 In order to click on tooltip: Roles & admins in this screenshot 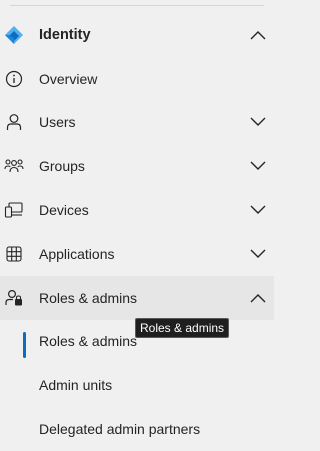, I will do `click(182, 328)`.